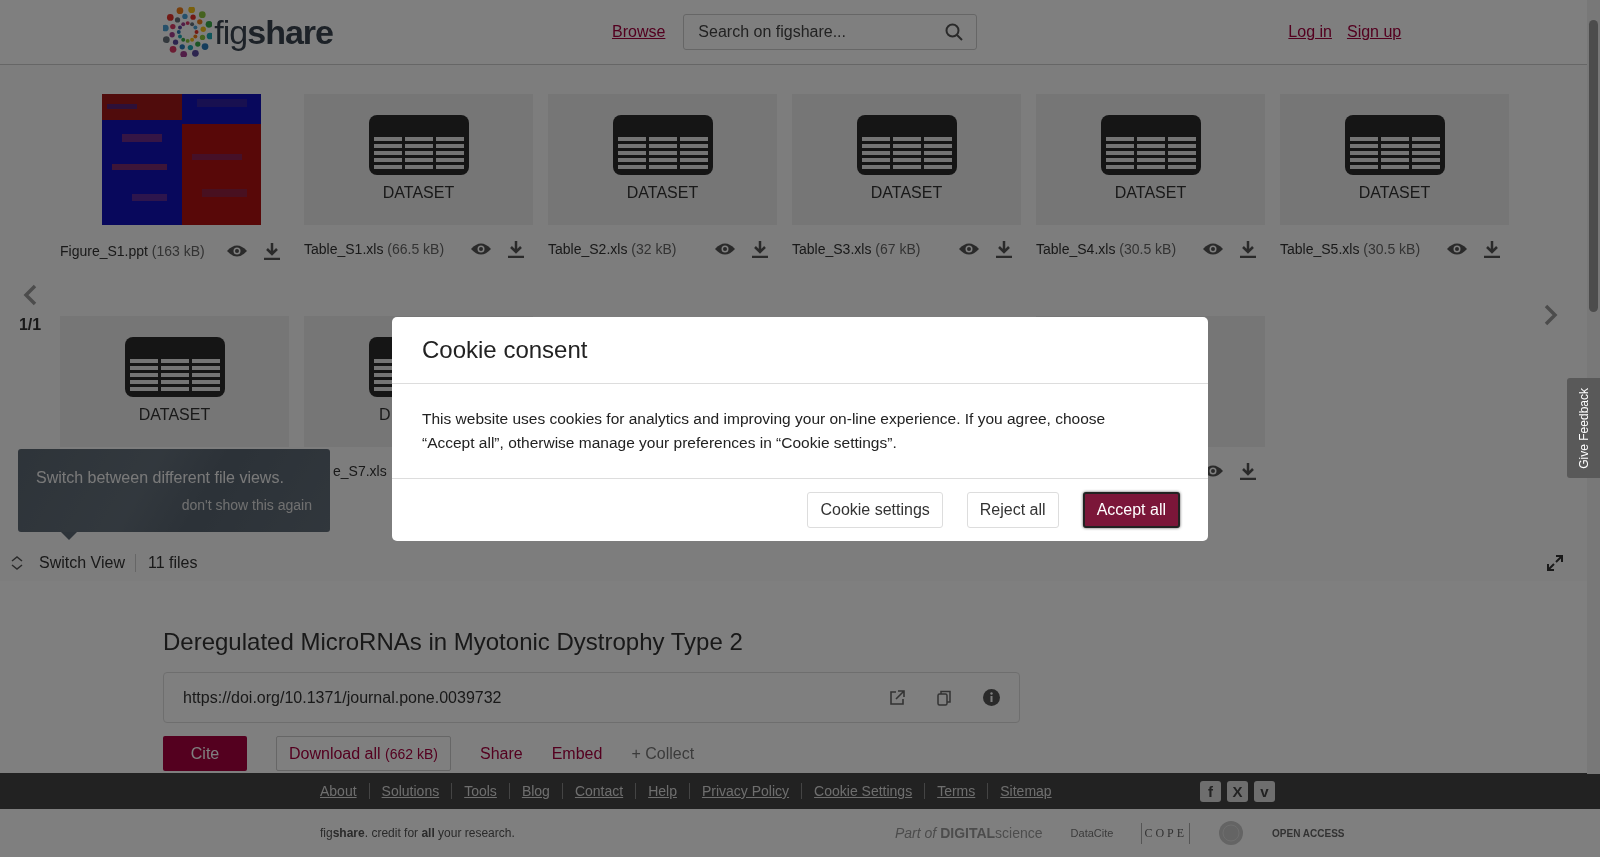  Describe the element at coordinates (745, 791) in the screenshot. I see `footer-link: Privacy Policy` at that location.